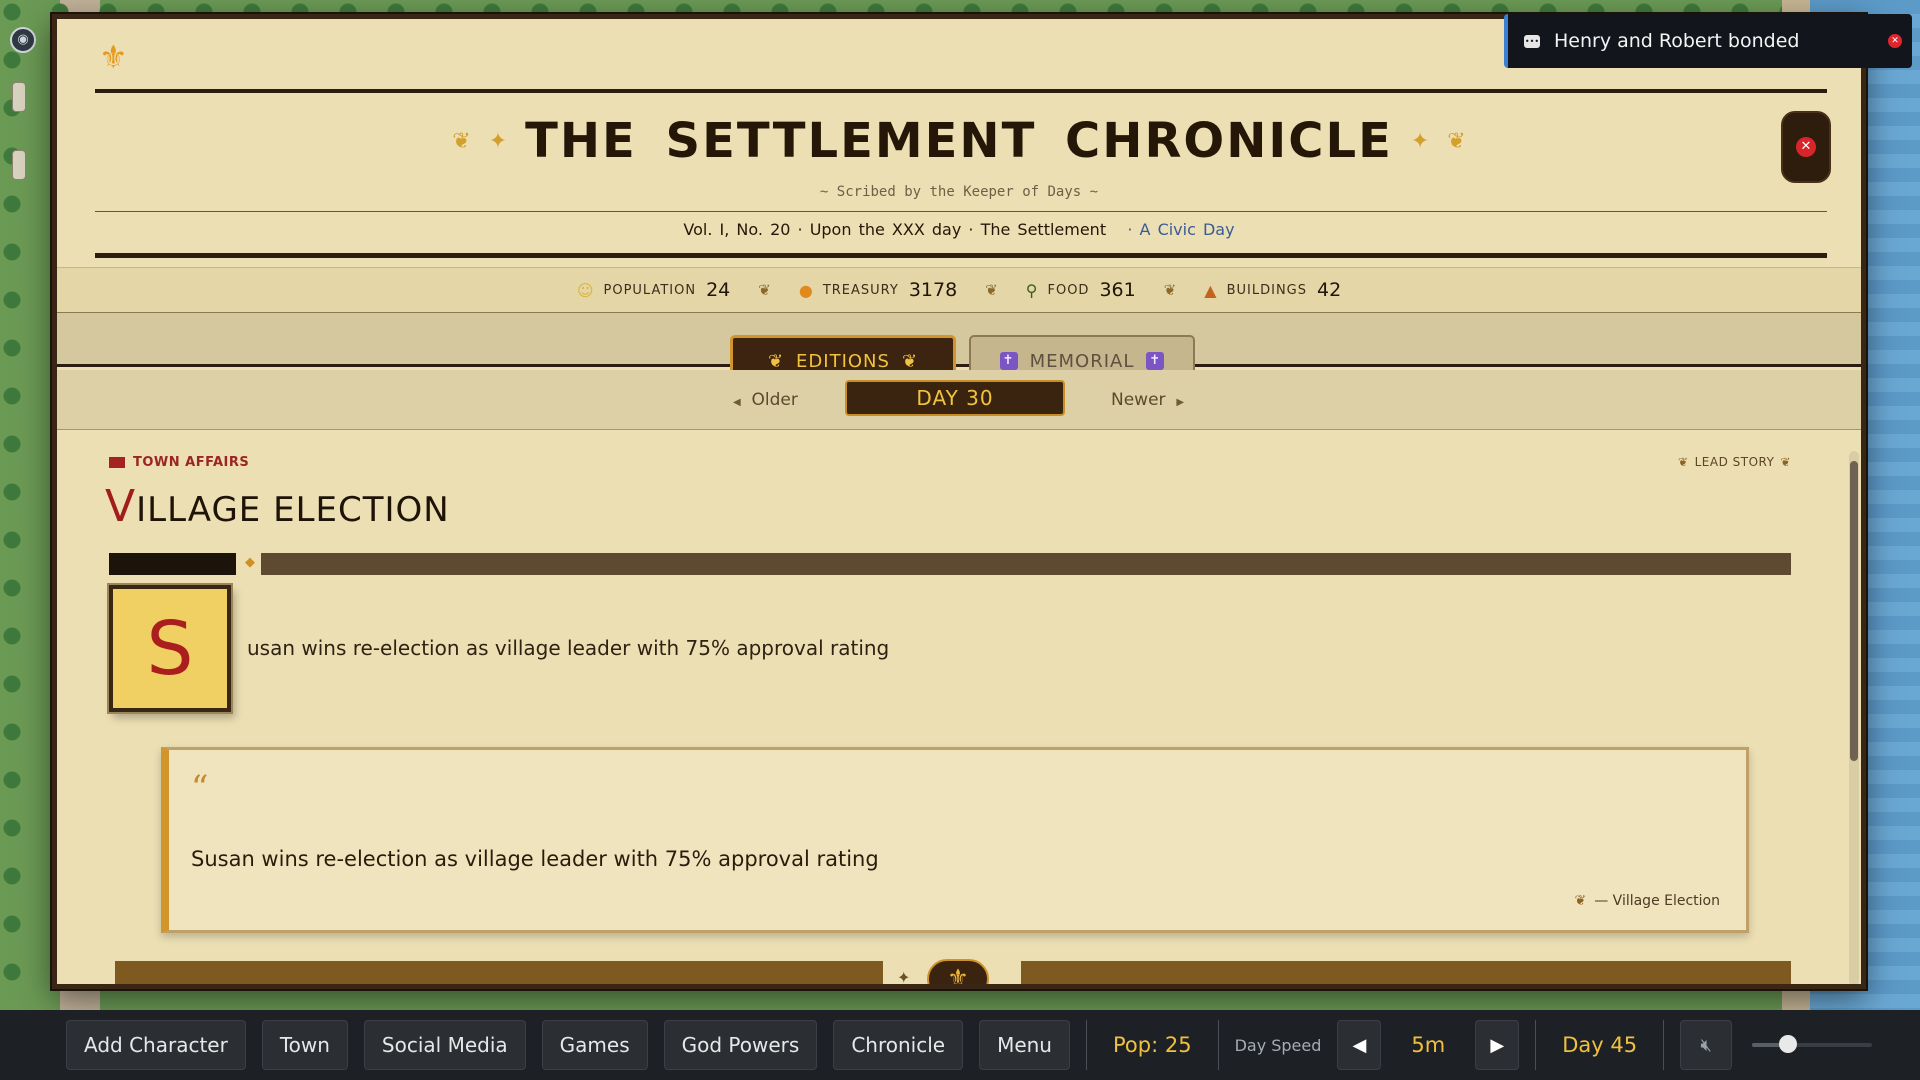 The height and width of the screenshot is (1080, 1920). Describe the element at coordinates (1180, 402) in the screenshot. I see `chevron-right-icon: ▶` at that location.